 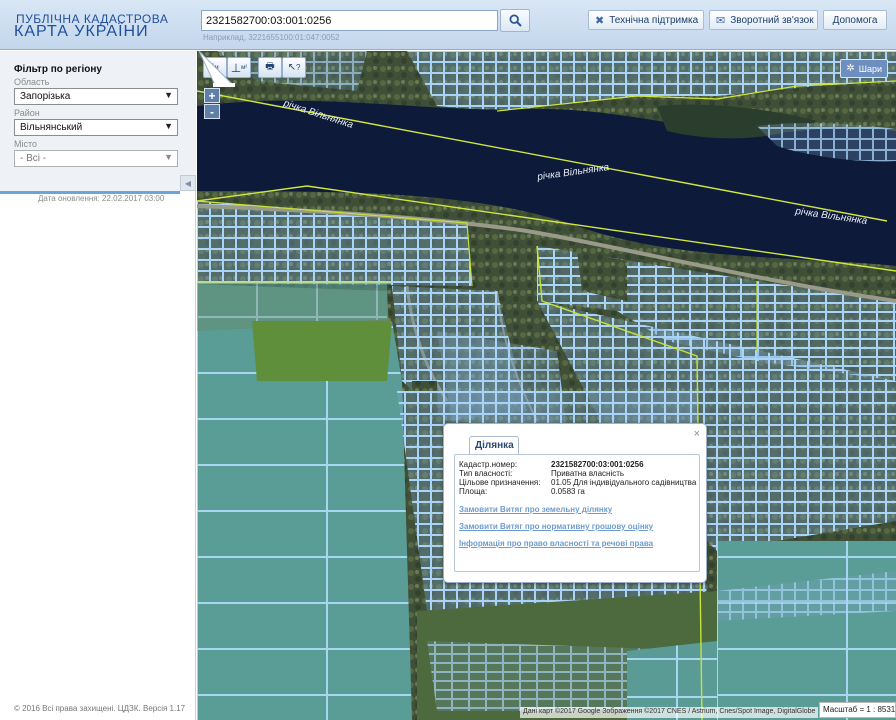 What do you see at coordinates (870, 68) in the screenshot?
I see `layers-label: Шари` at bounding box center [870, 68].